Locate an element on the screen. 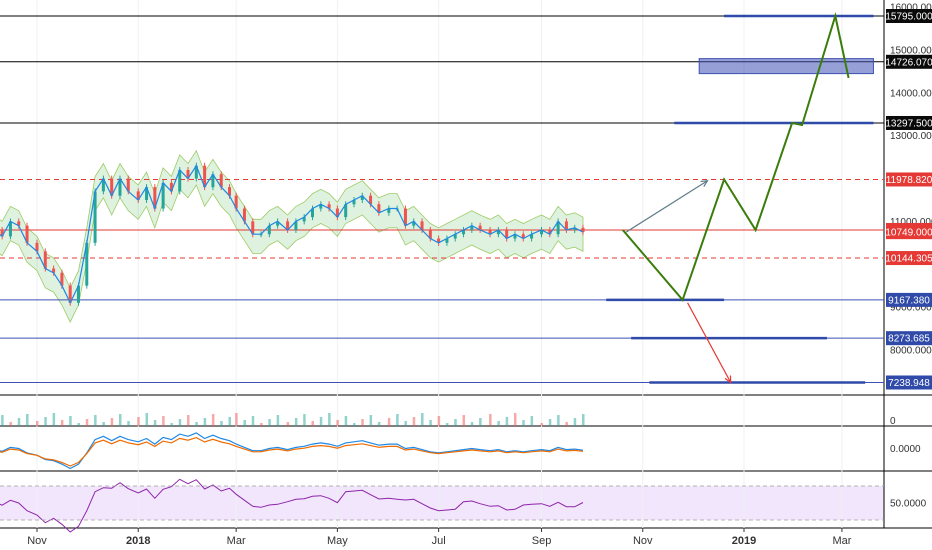 The height and width of the screenshot is (550, 932). price-label: 10144.305 is located at coordinates (908, 259).